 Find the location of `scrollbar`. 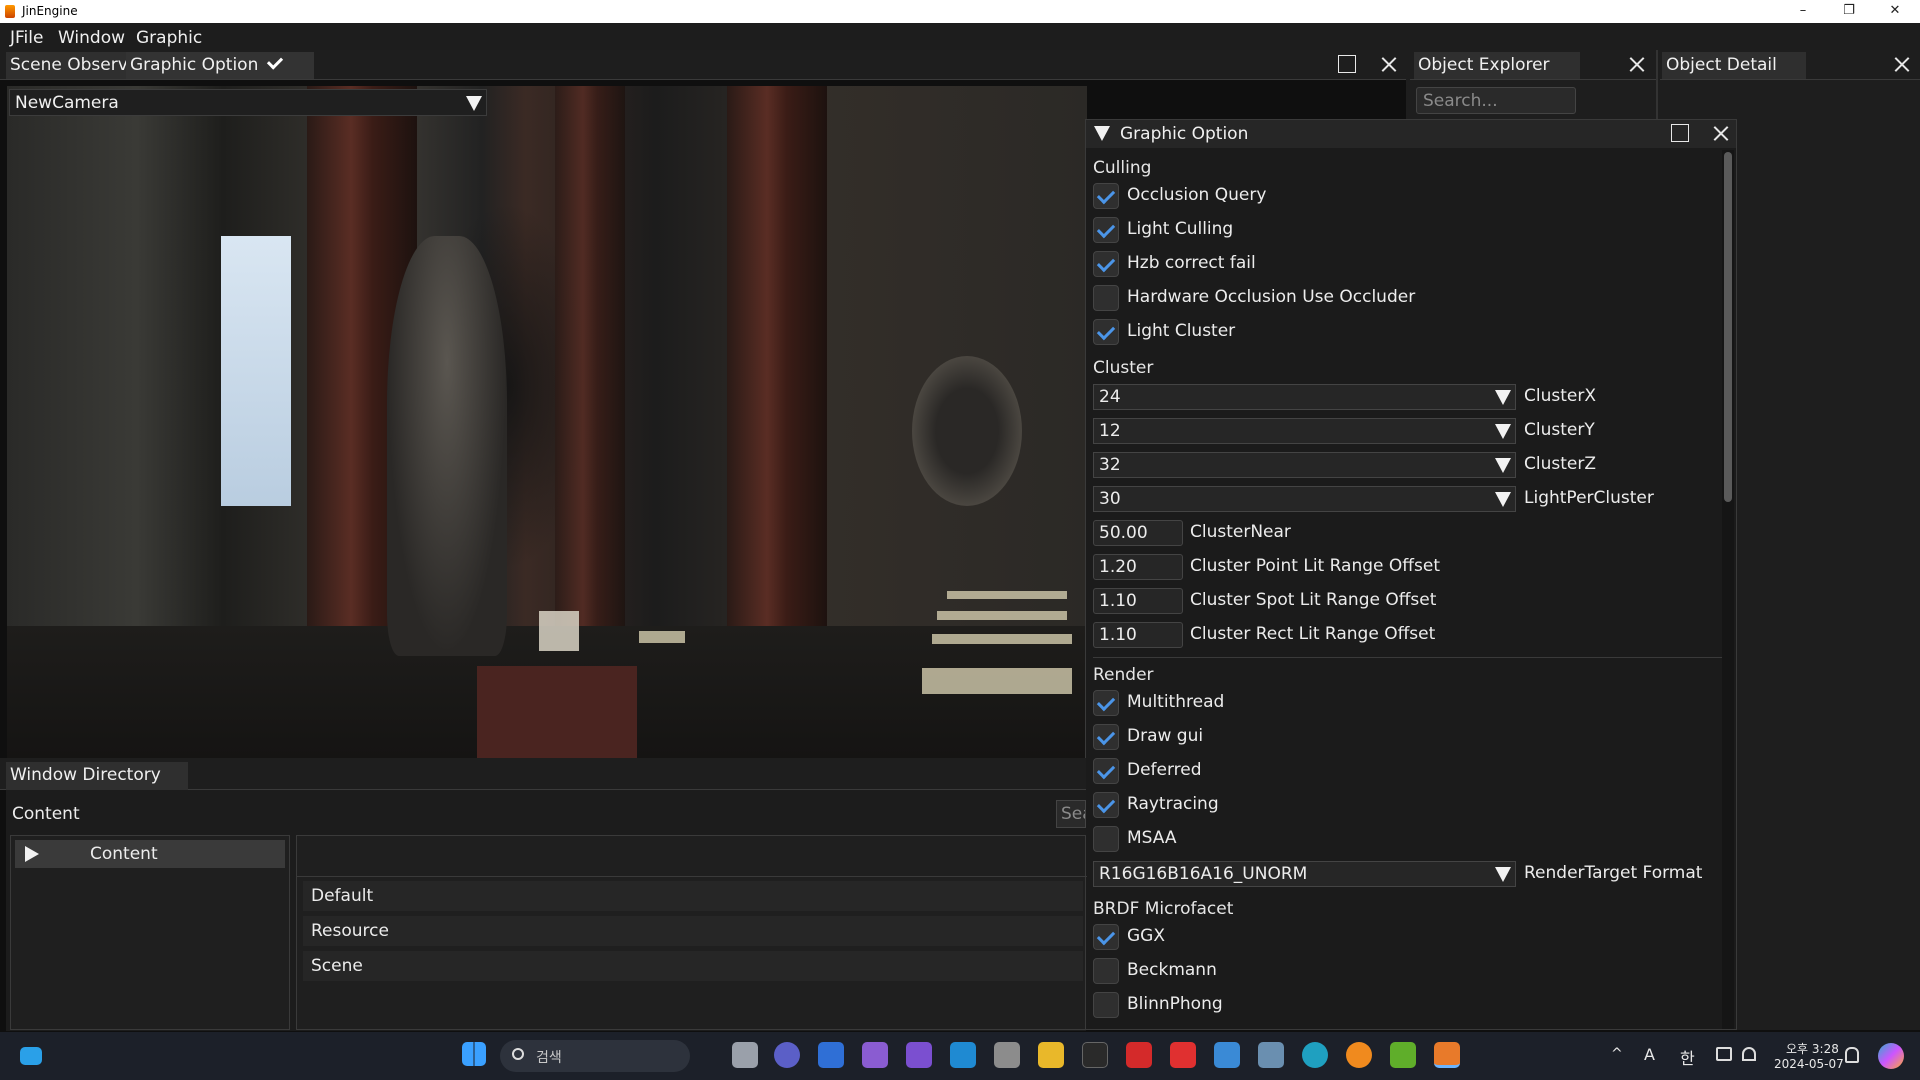

scrollbar is located at coordinates (1728, 589).